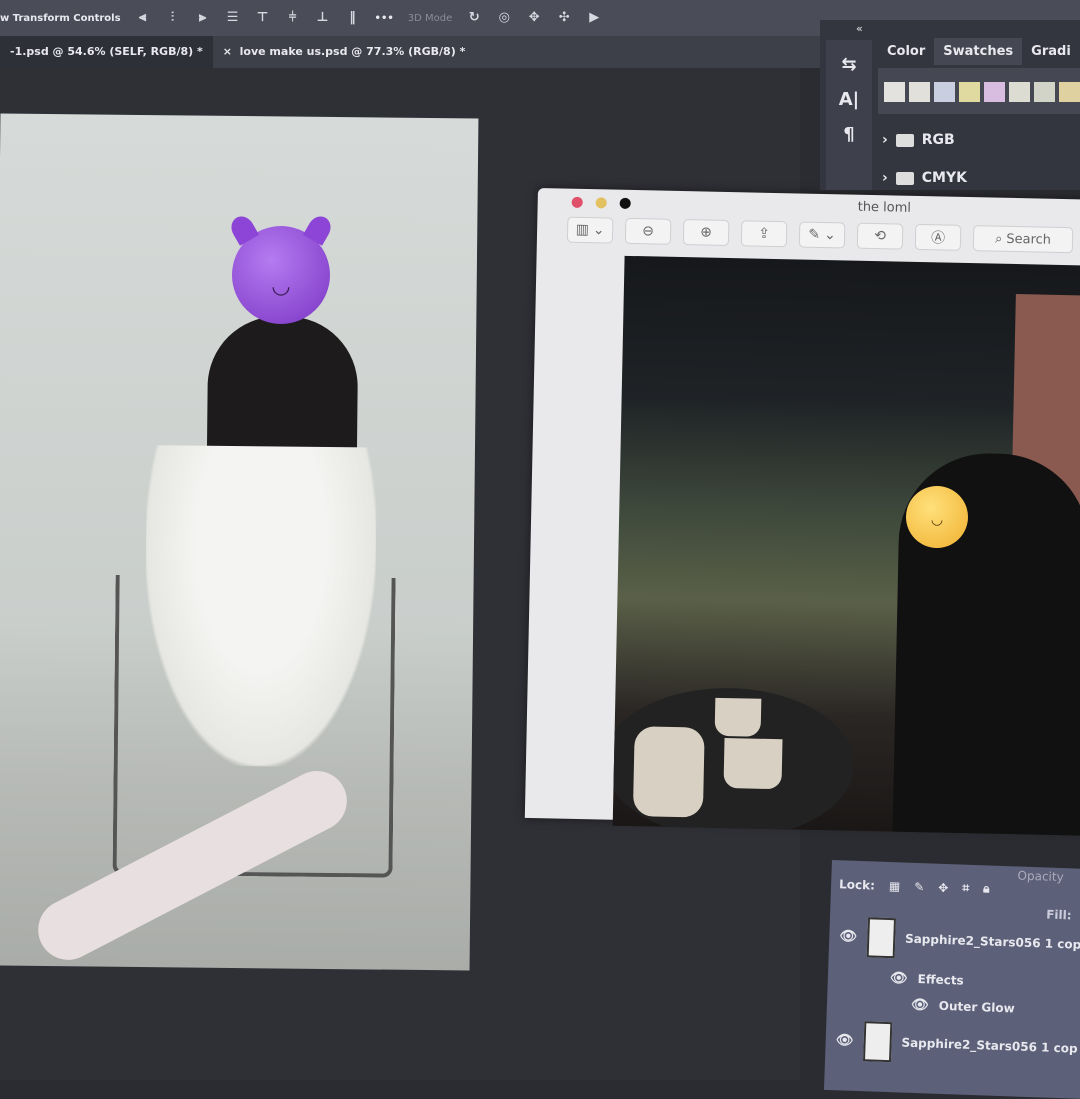 Image resolution: width=1080 pixels, height=1099 pixels. Describe the element at coordinates (474, 18) in the screenshot. I see `orbit-icon: ↻` at that location.